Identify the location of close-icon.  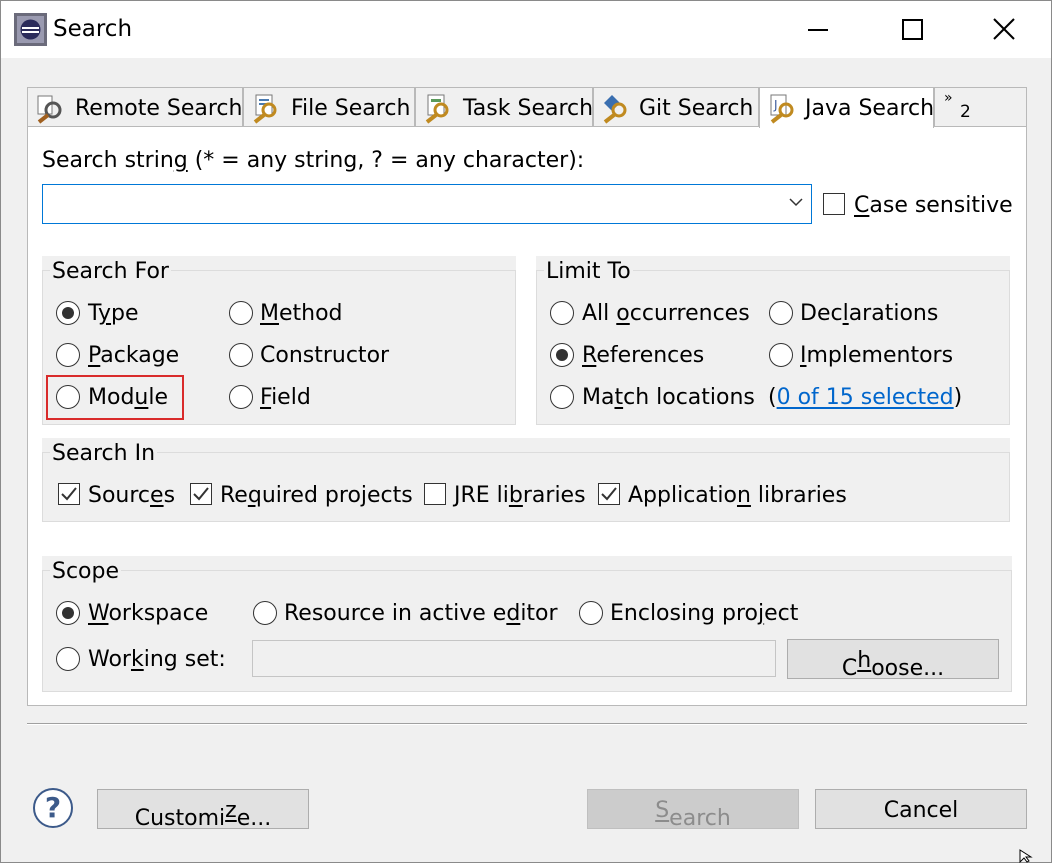
(1004, 29).